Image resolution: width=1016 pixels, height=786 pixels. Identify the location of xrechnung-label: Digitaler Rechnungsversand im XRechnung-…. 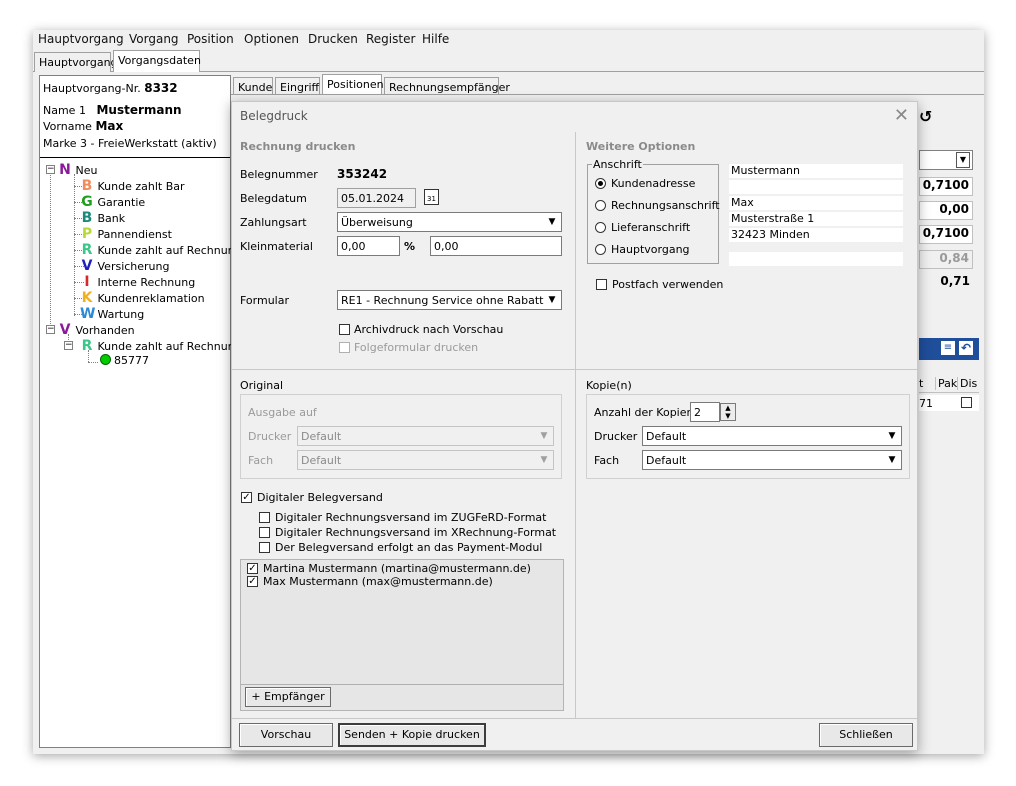
(416, 532).